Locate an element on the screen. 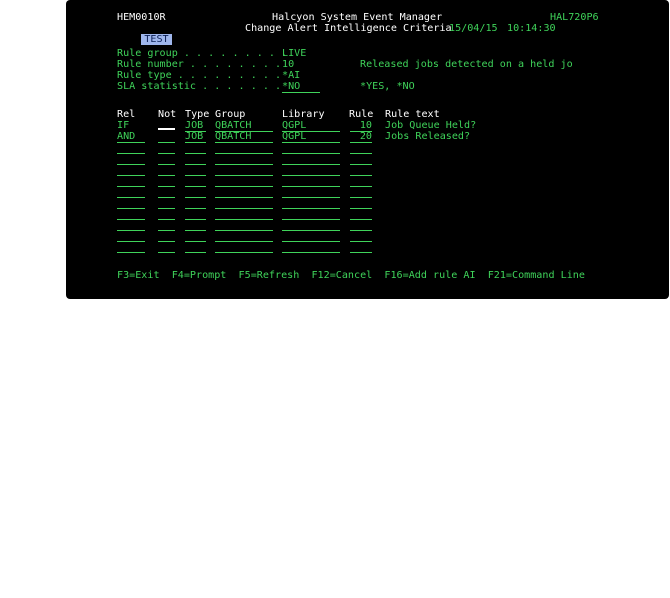 The width and height of the screenshot is (670, 598). rule-type-label: Rule type . . . . . . . . . is located at coordinates (199, 75).